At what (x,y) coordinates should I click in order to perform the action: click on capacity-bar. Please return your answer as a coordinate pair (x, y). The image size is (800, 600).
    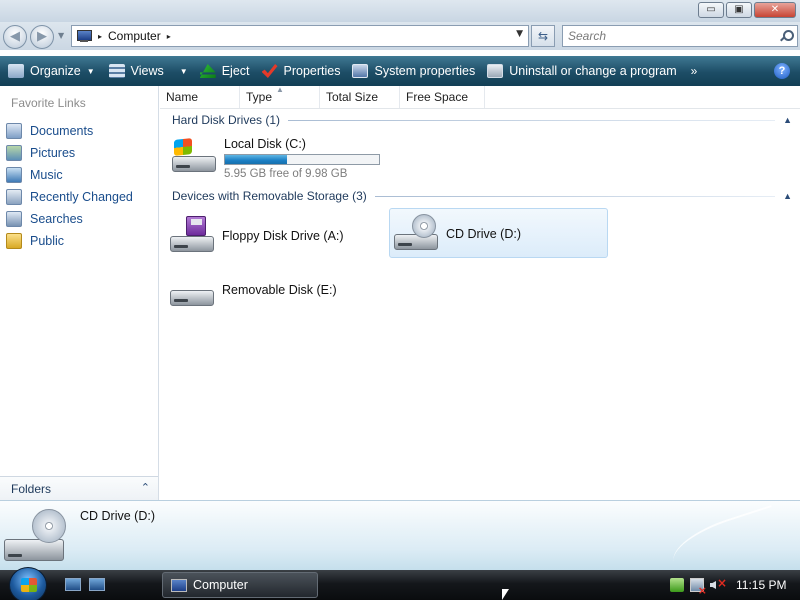
    Looking at the image, I should click on (302, 159).